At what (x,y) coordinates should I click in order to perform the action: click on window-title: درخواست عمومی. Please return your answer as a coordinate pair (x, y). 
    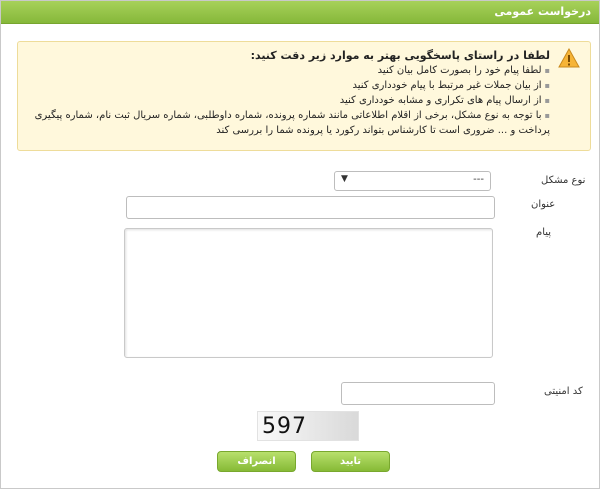
    Looking at the image, I should click on (542, 11).